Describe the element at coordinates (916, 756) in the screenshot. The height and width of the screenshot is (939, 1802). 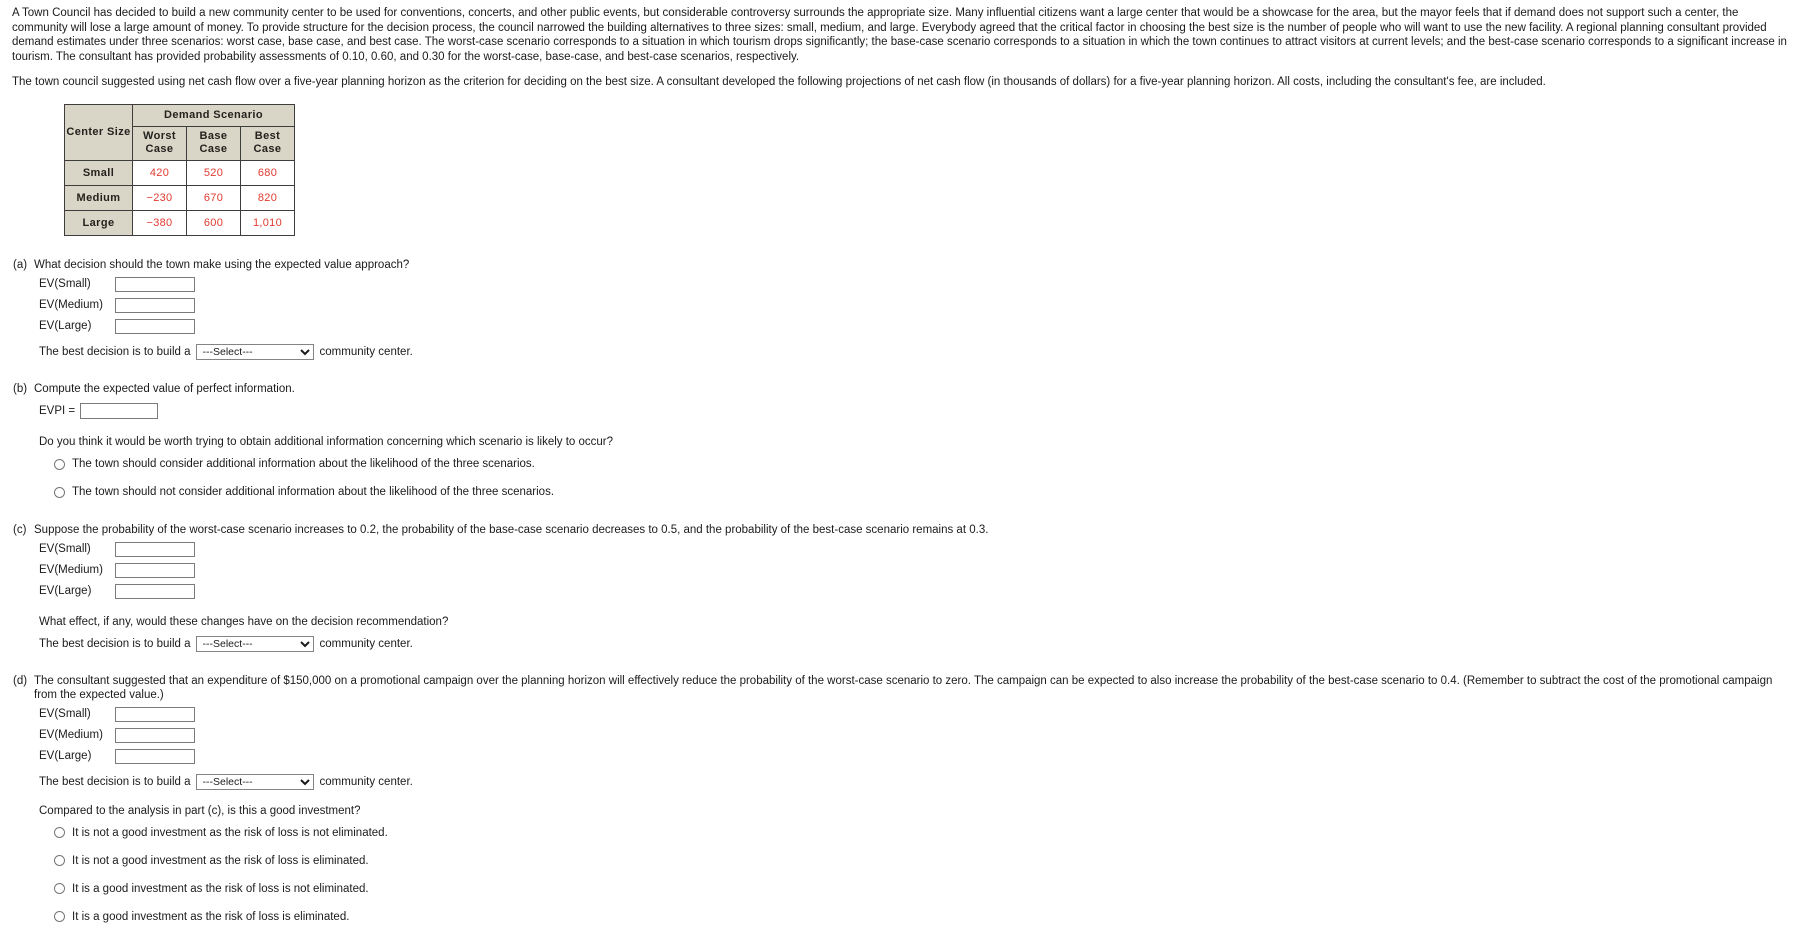
I see `part-d-ev-large-row: EV(Large)` at that location.